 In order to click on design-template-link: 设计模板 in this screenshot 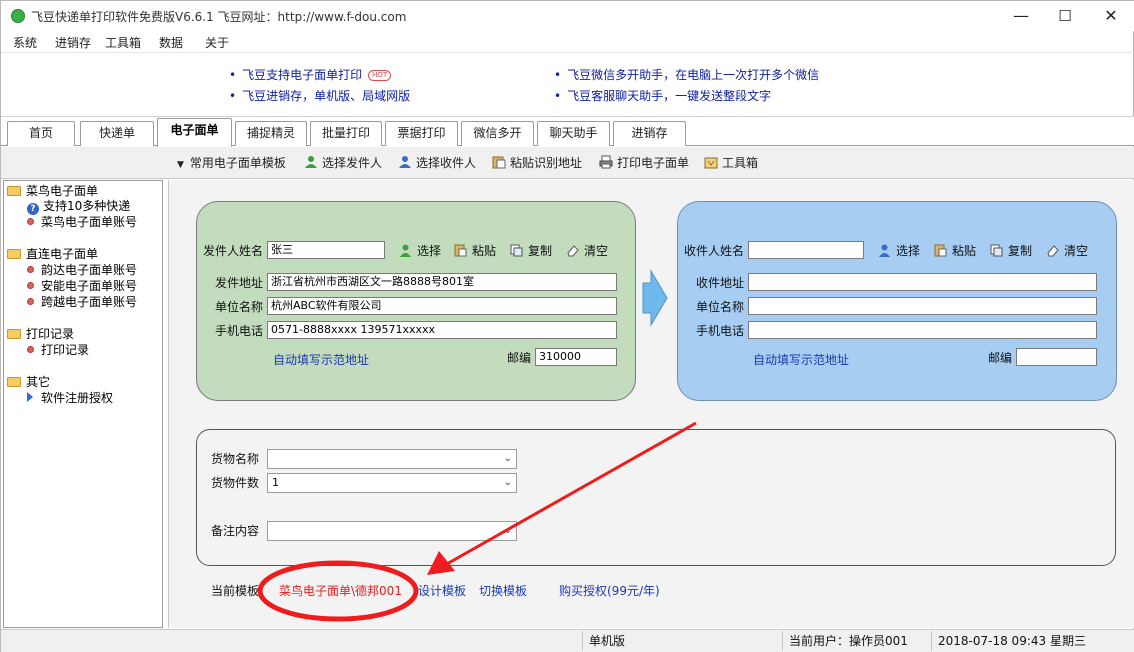, I will do `click(442, 591)`.